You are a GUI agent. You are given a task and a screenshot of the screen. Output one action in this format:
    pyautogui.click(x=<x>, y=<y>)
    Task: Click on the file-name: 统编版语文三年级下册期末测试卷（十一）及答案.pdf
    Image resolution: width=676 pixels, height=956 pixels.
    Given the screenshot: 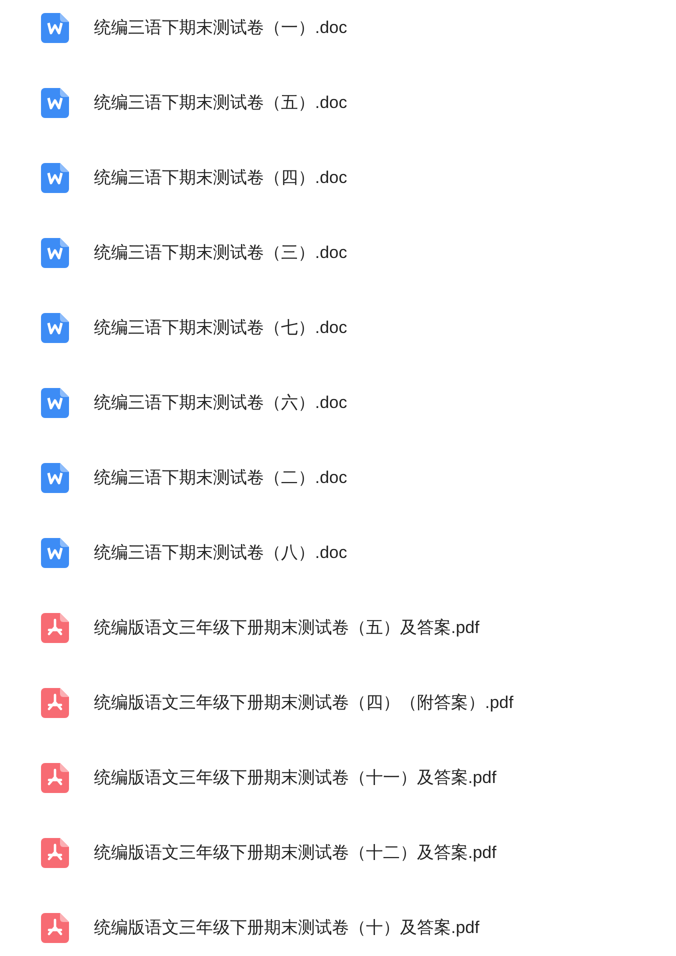 What is the action you would take?
    pyautogui.click(x=295, y=778)
    